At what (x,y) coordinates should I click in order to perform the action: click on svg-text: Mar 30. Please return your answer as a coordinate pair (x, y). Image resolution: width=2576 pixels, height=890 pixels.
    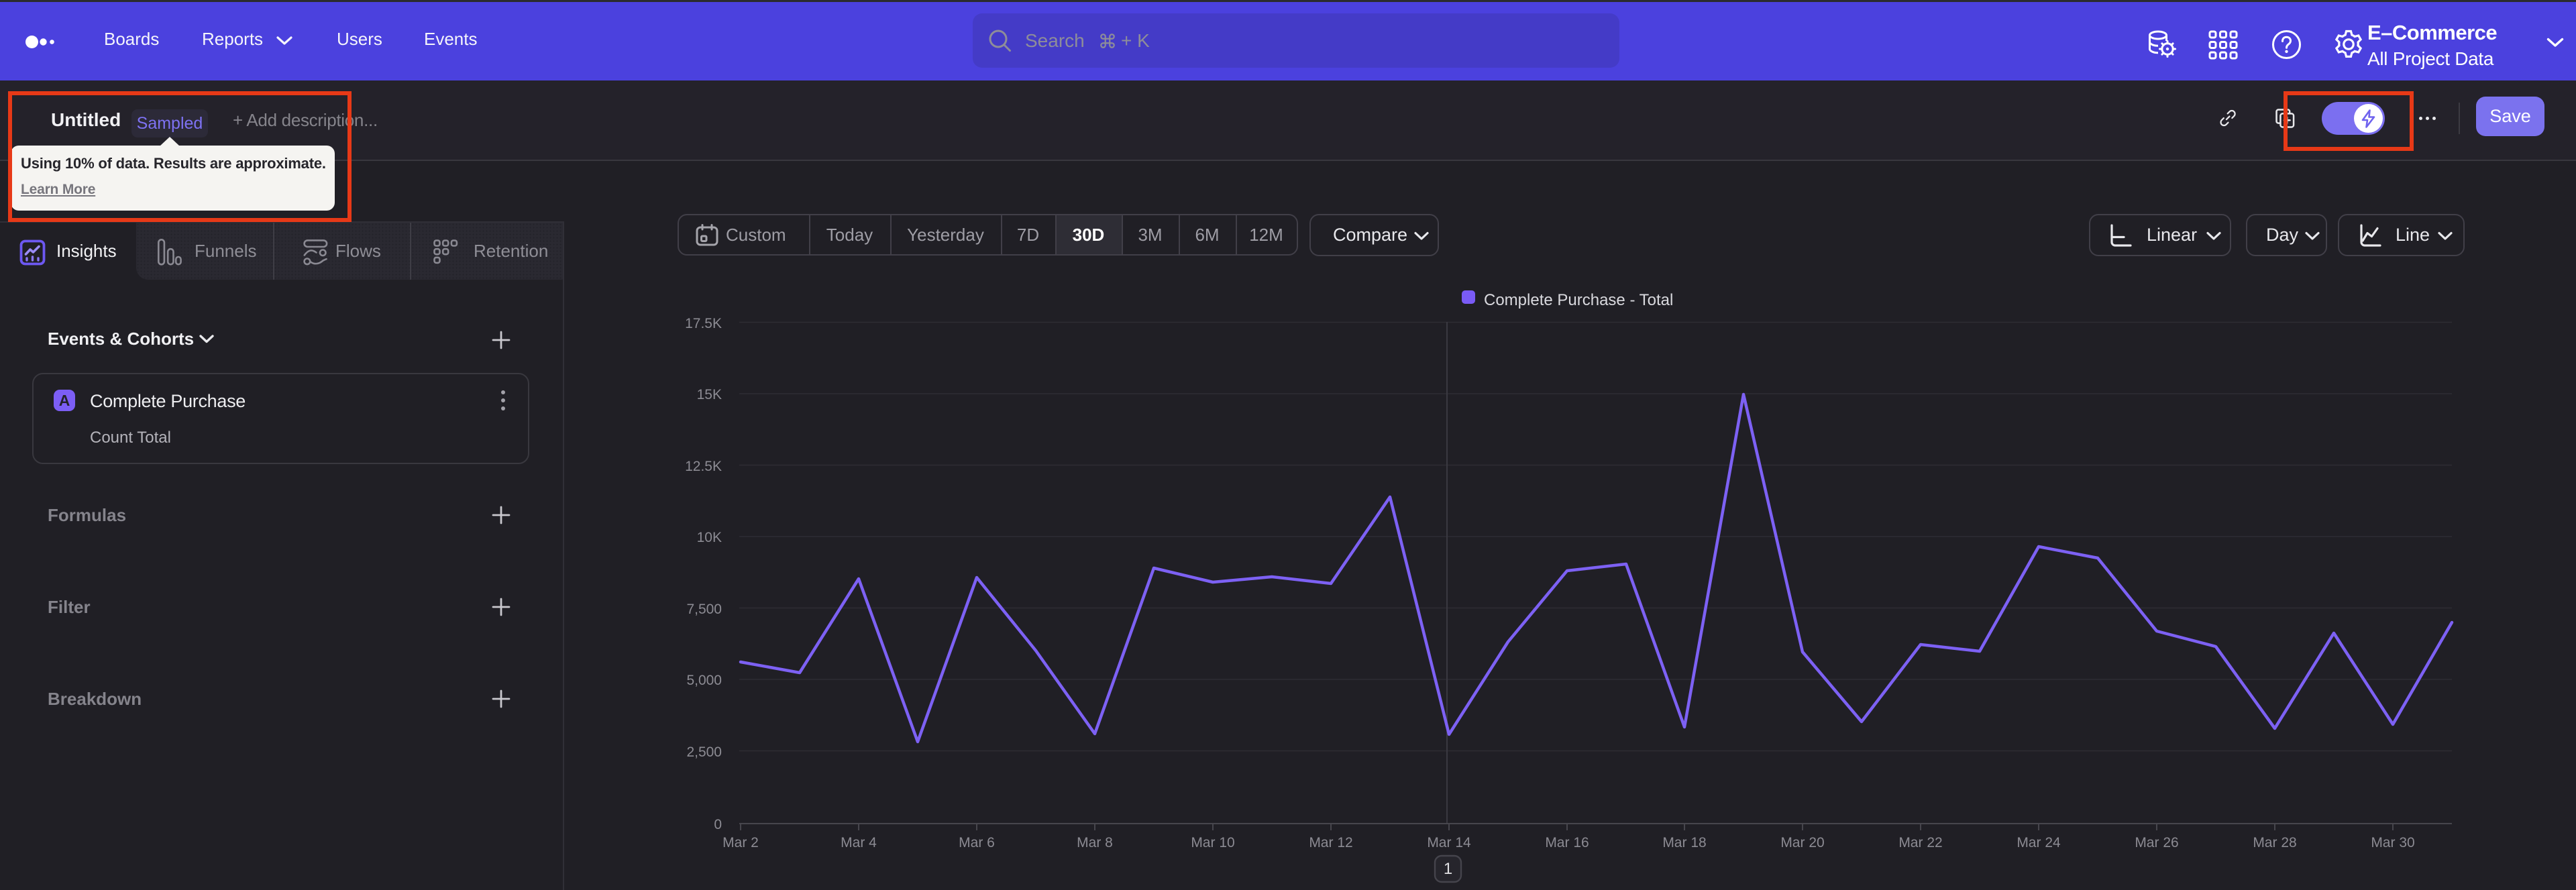
    Looking at the image, I should click on (2392, 842).